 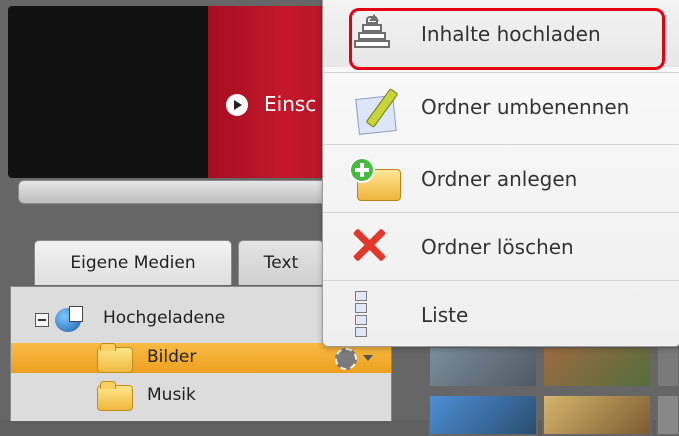 I want to click on tab-text: Text, so click(x=281, y=262).